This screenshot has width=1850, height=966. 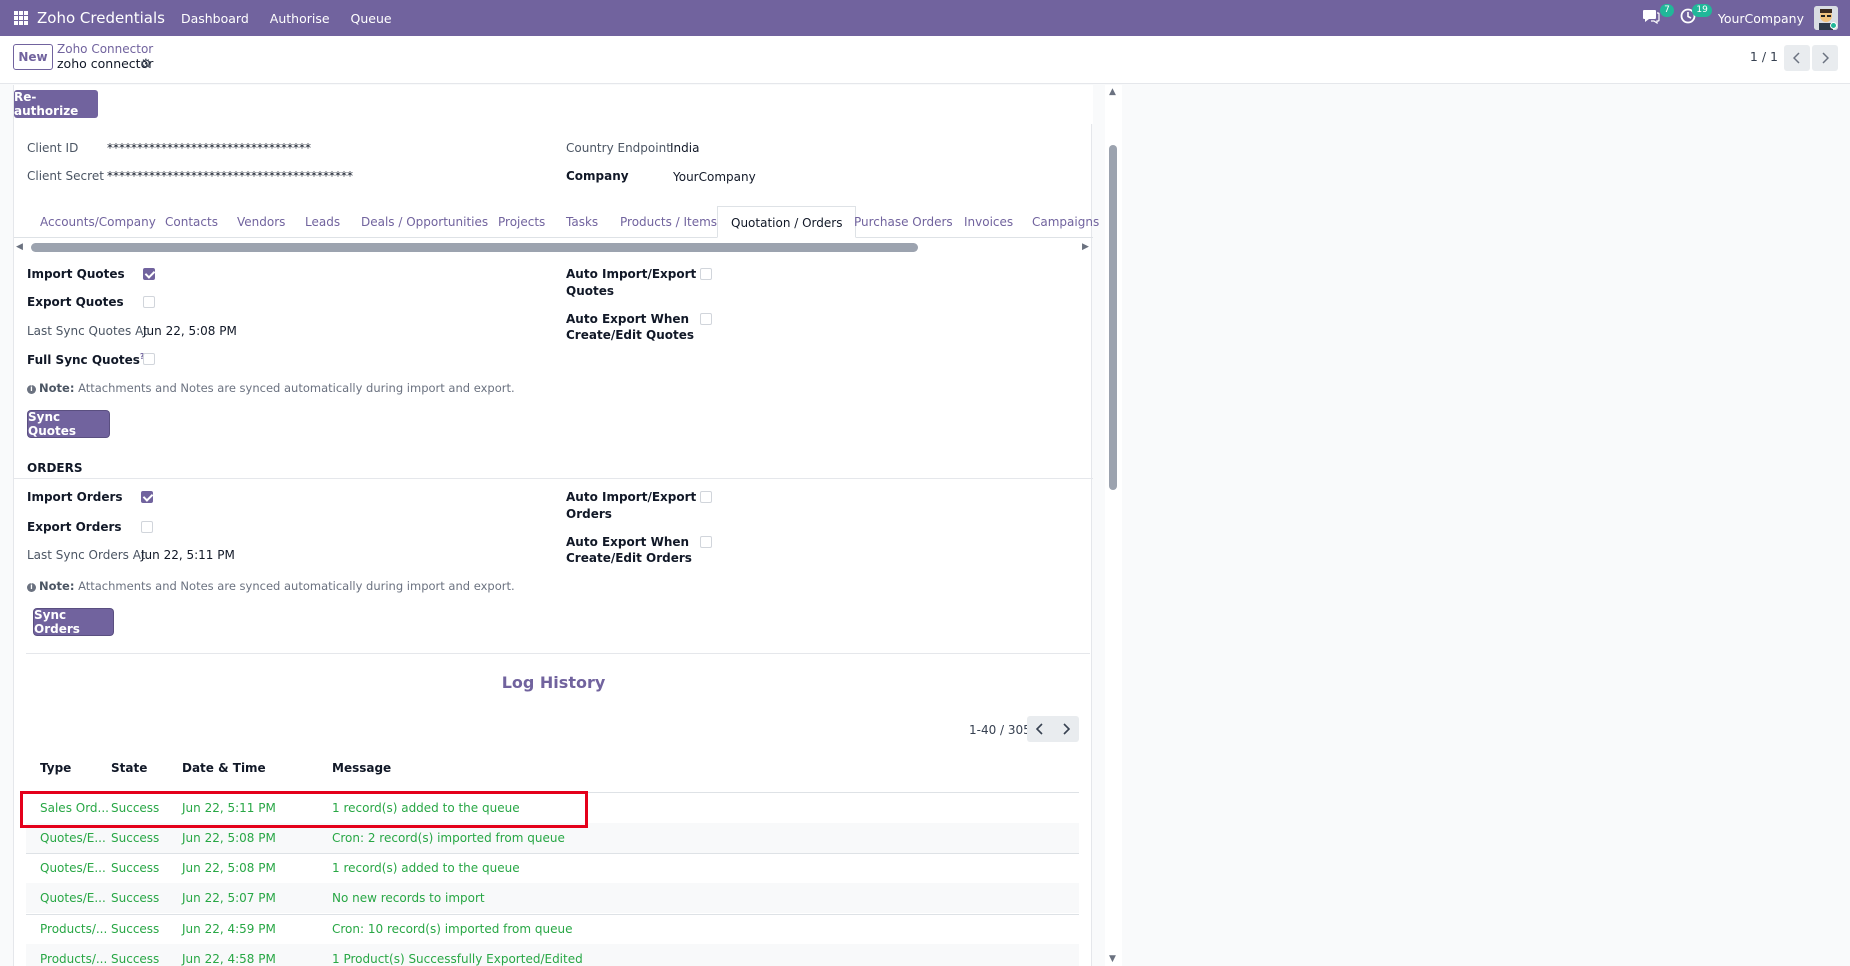 What do you see at coordinates (714, 177) in the screenshot?
I see `company-field: YourCompany` at bounding box center [714, 177].